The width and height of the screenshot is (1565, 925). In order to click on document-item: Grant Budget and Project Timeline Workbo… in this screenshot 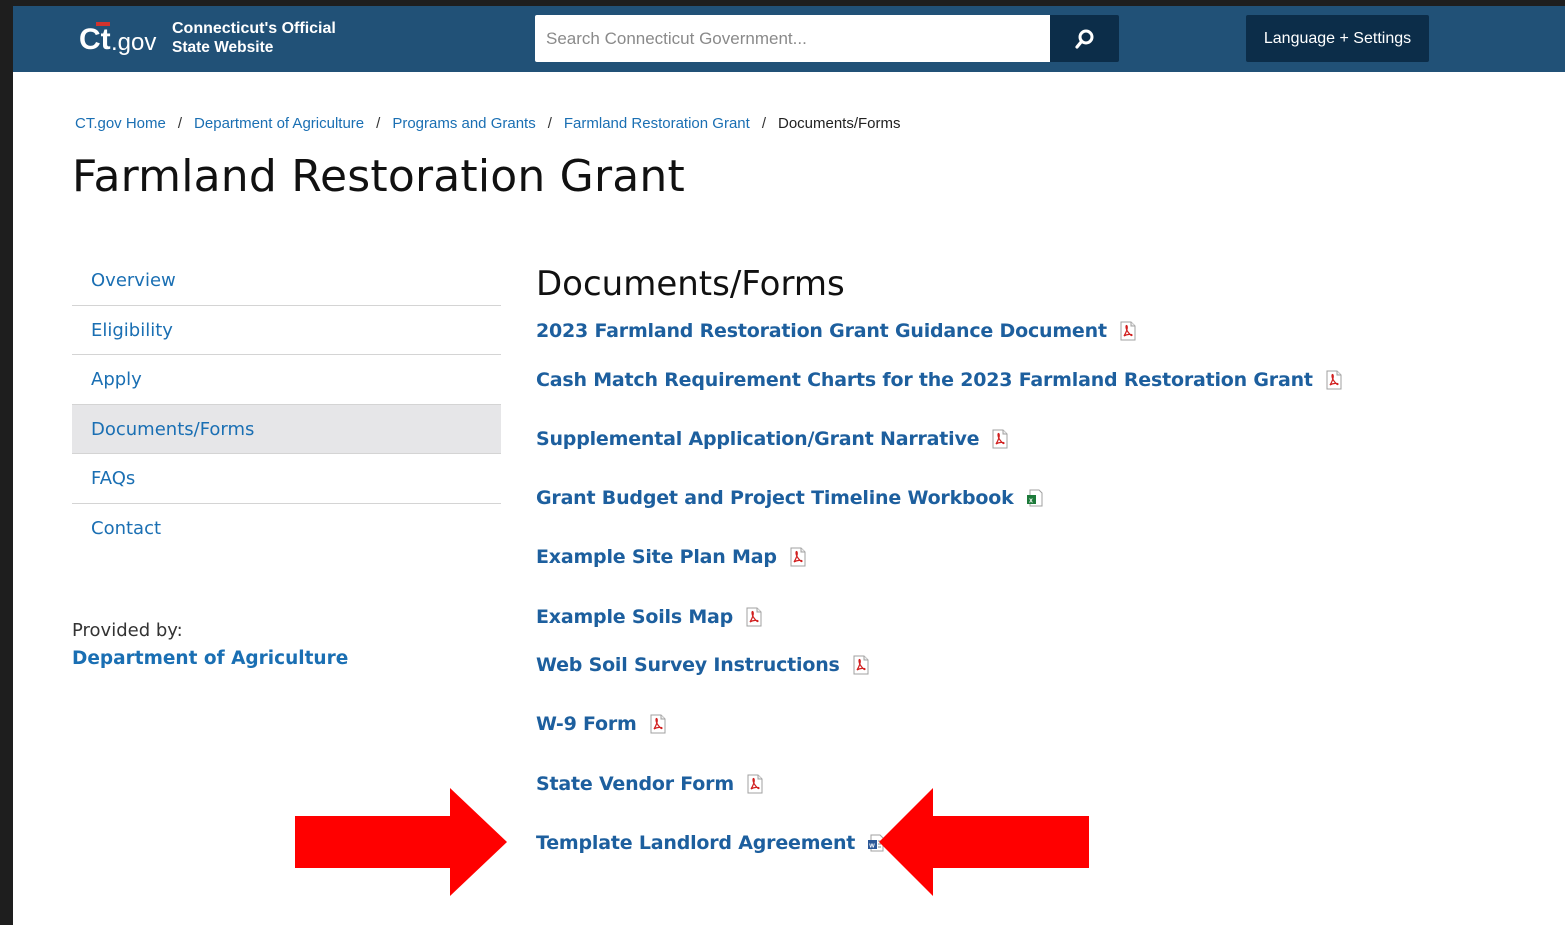, I will do `click(790, 498)`.